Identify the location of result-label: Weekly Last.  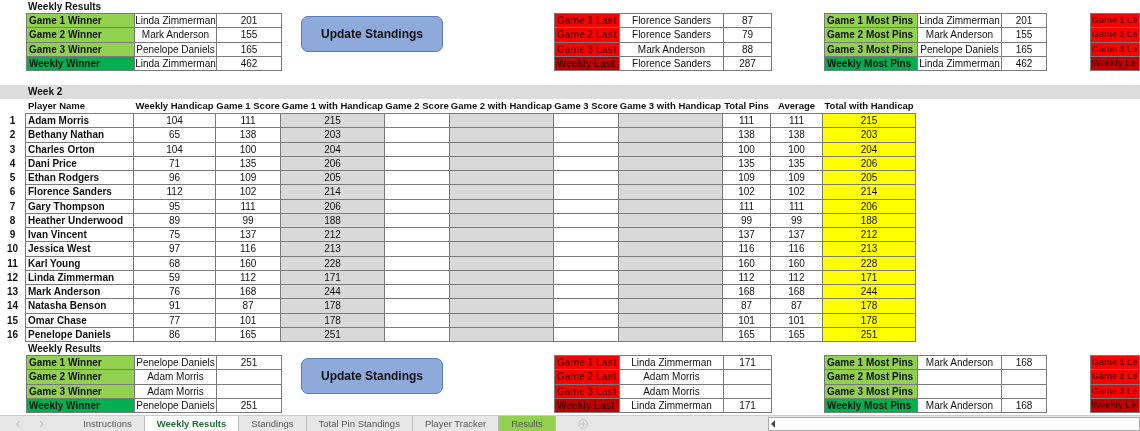
(587, 63).